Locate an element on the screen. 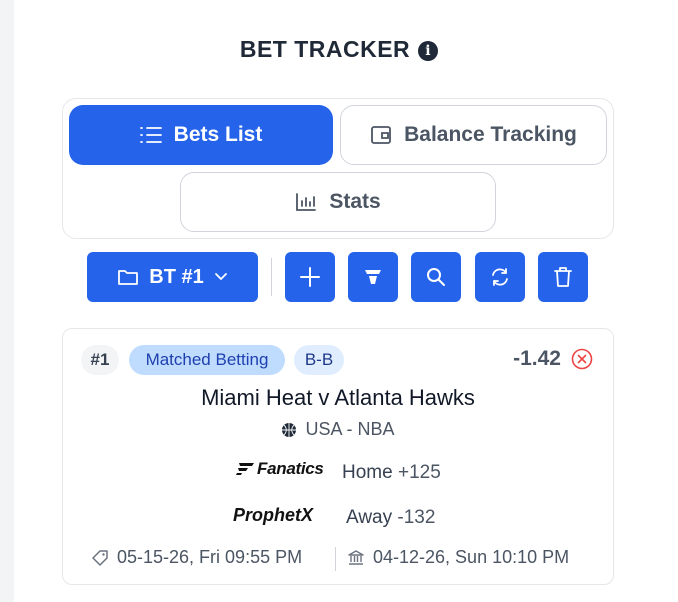 The height and width of the screenshot is (602, 678). refresh-button is located at coordinates (500, 277).